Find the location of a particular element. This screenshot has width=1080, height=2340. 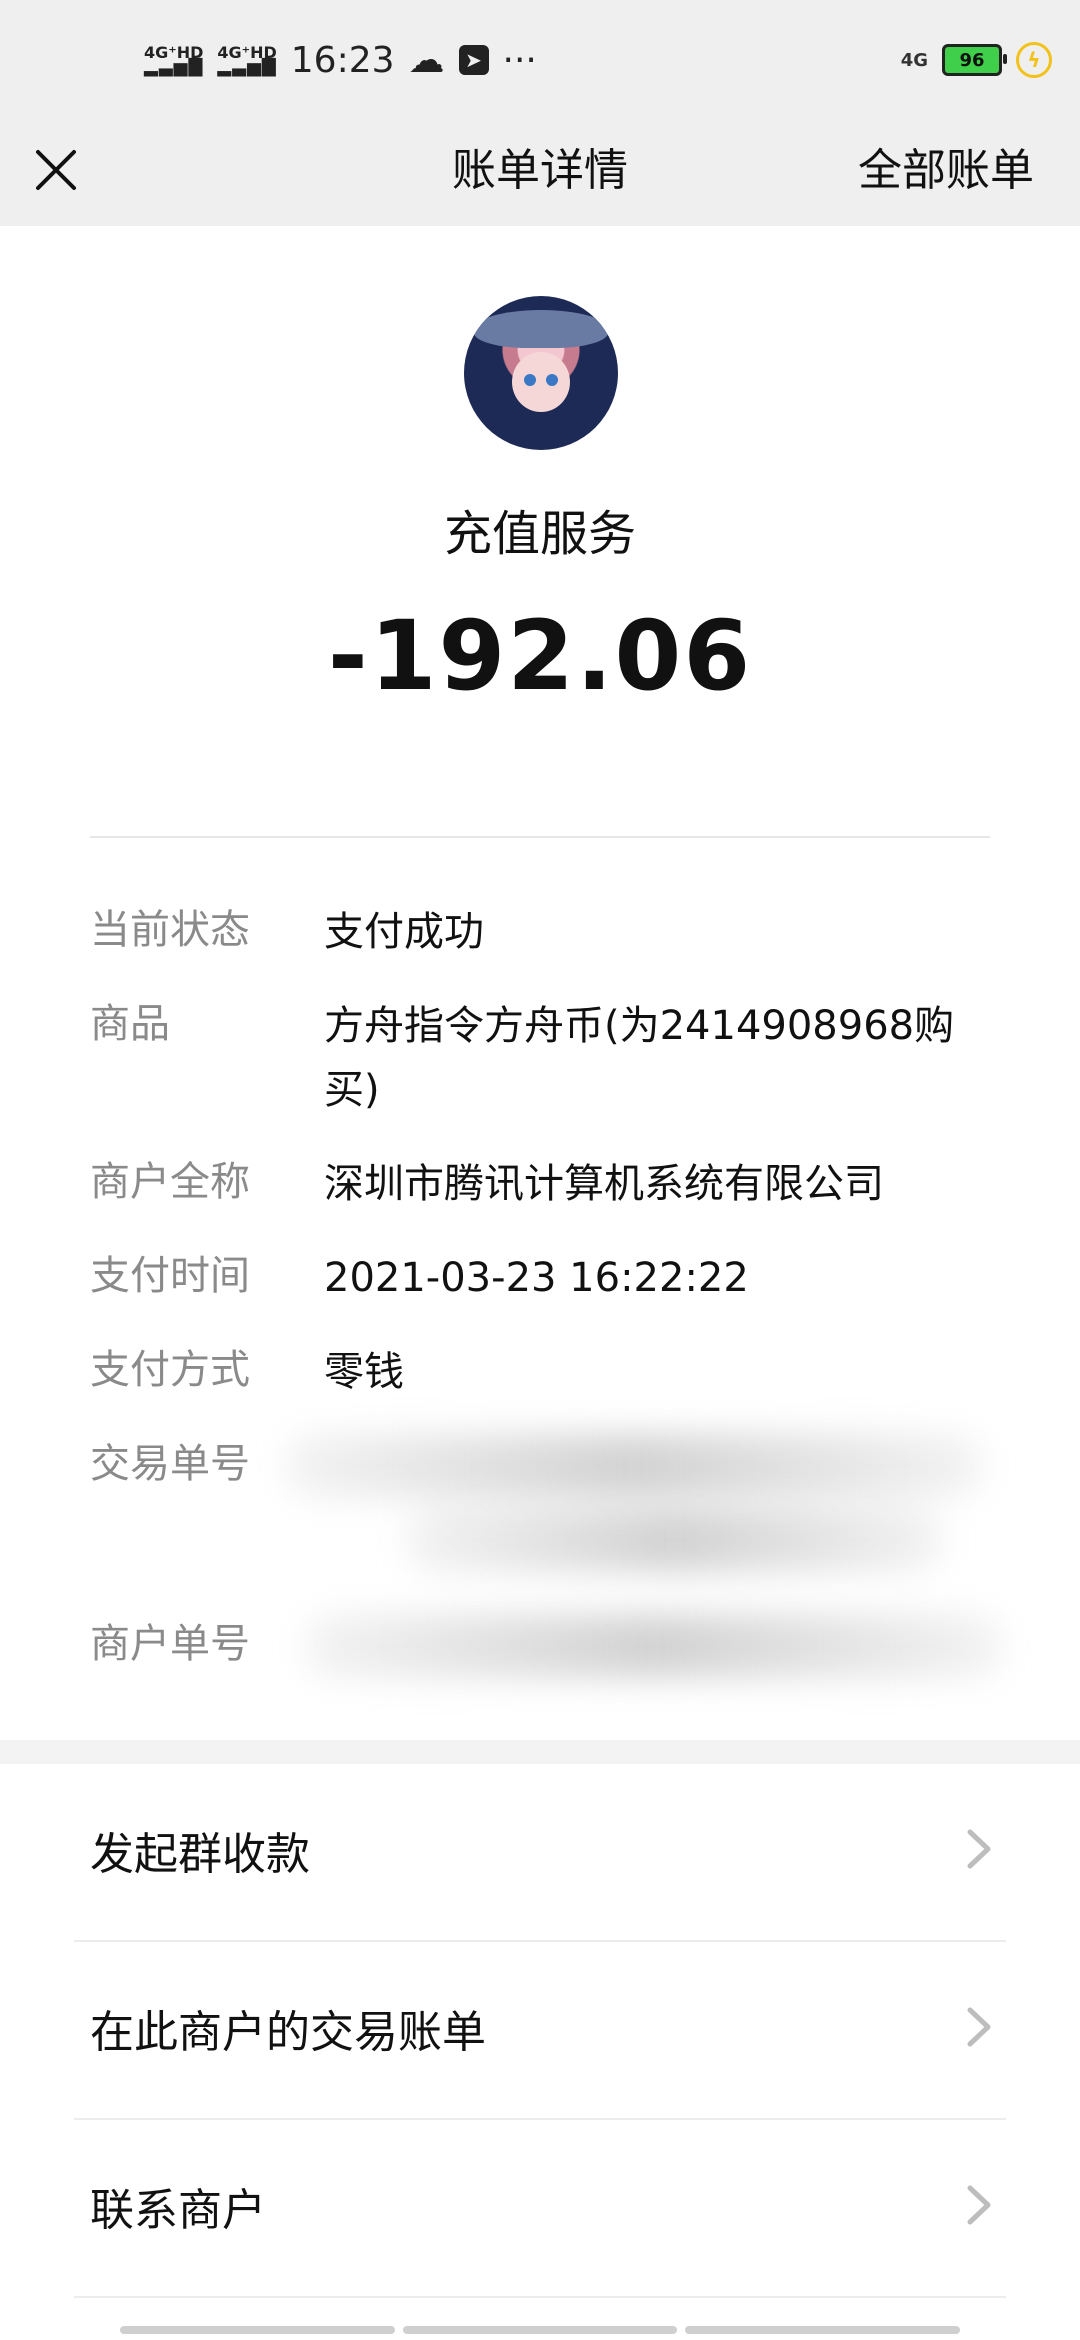

status-time: 16:23 is located at coordinates (342, 60).